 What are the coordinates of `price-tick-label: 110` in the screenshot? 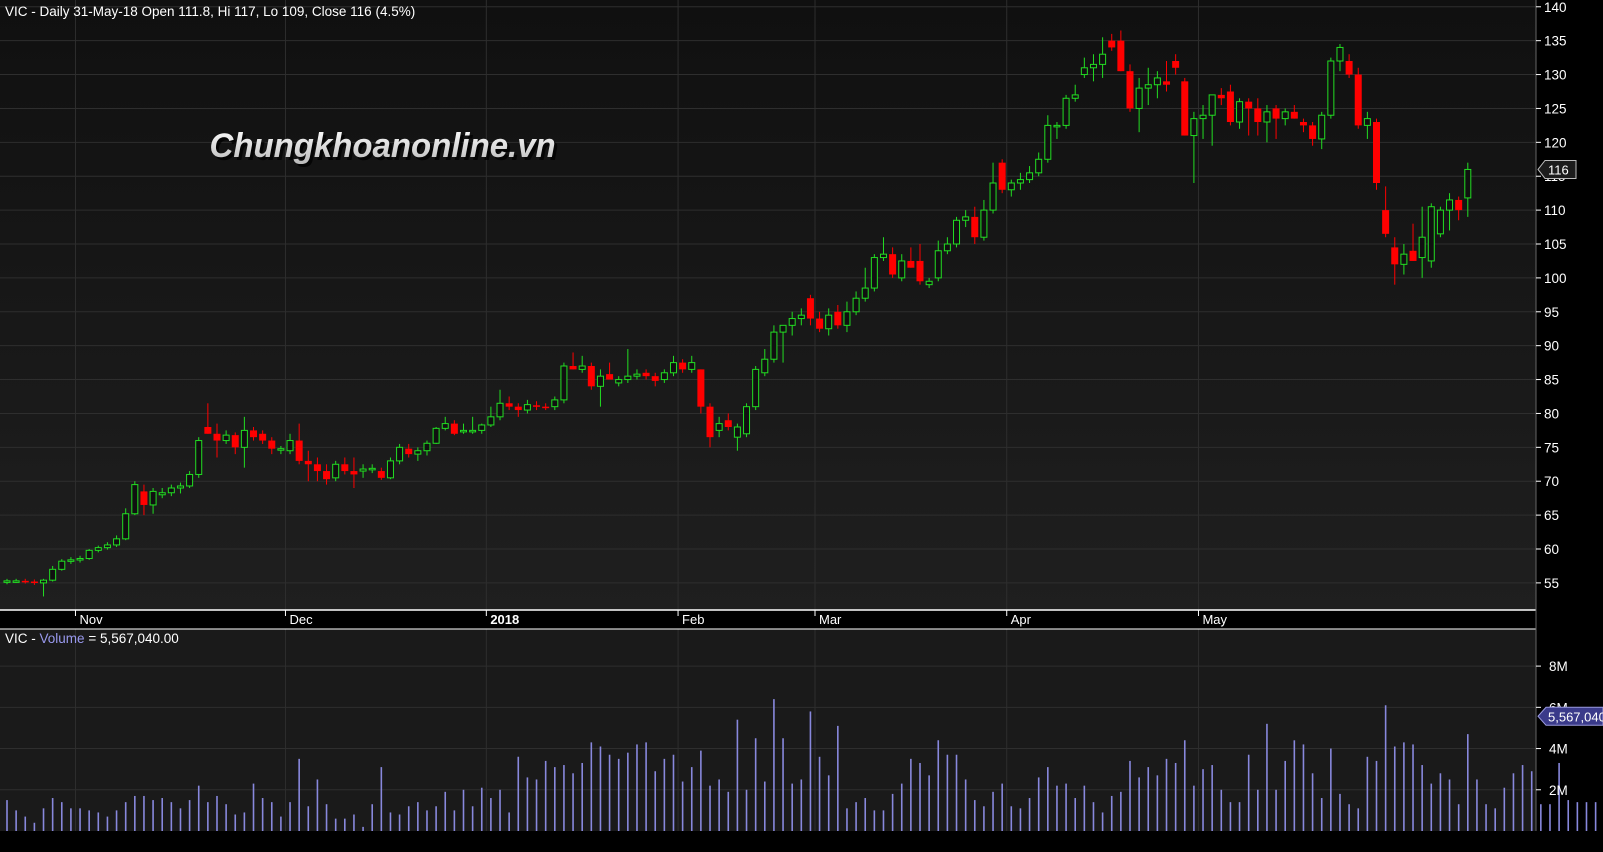 It's located at (1555, 210).